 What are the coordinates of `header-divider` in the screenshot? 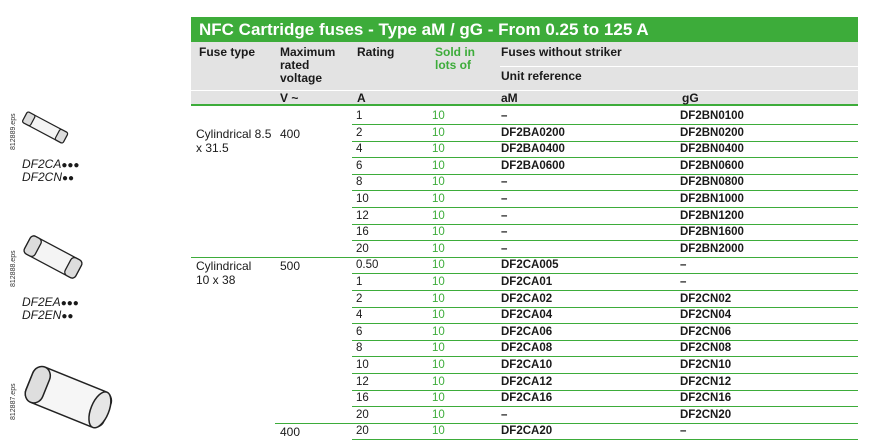 It's located at (679, 66).